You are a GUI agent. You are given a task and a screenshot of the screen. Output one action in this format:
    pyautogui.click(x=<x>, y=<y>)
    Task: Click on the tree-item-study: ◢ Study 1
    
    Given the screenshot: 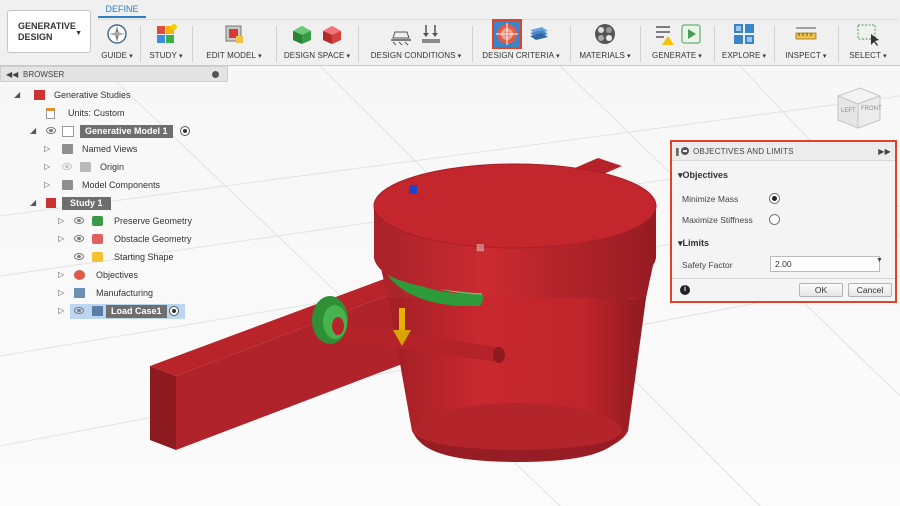 What is the action you would take?
    pyautogui.click(x=114, y=203)
    